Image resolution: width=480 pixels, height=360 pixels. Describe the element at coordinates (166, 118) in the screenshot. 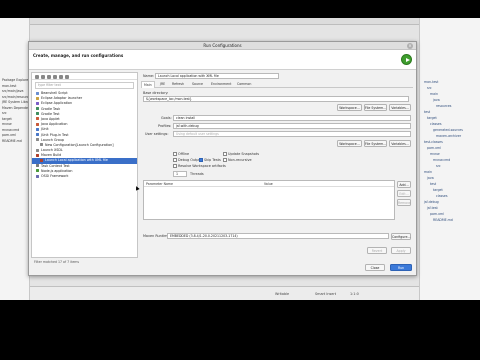

I see `goals-label: Goals:` at that location.